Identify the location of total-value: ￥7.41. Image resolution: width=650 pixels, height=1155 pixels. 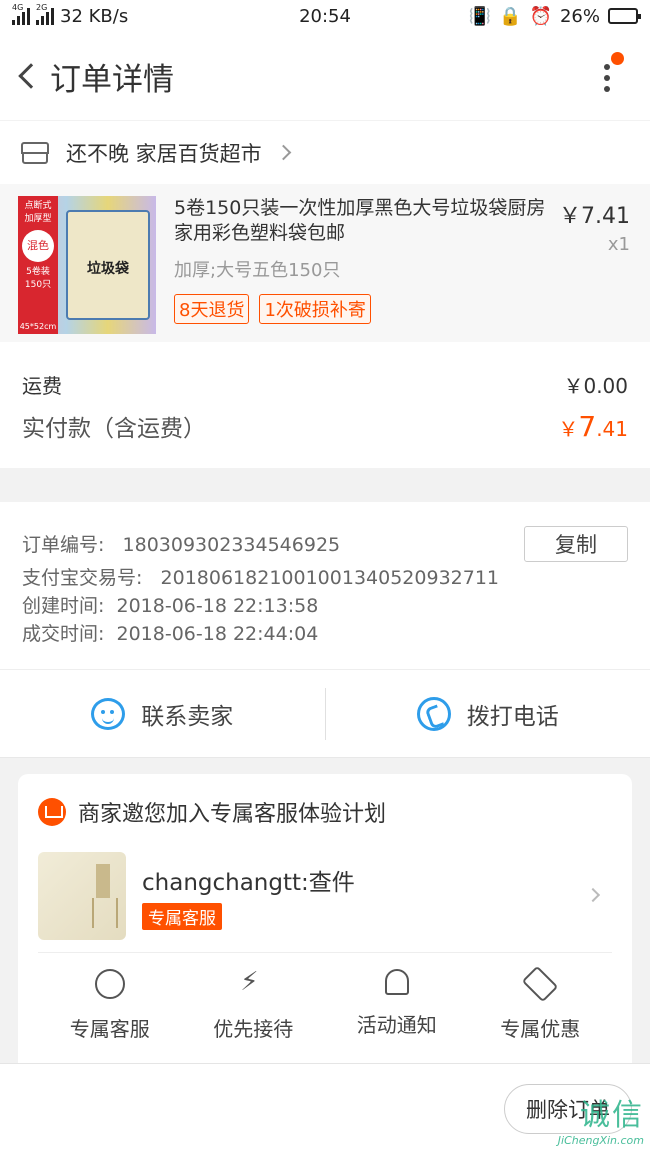
(593, 426).